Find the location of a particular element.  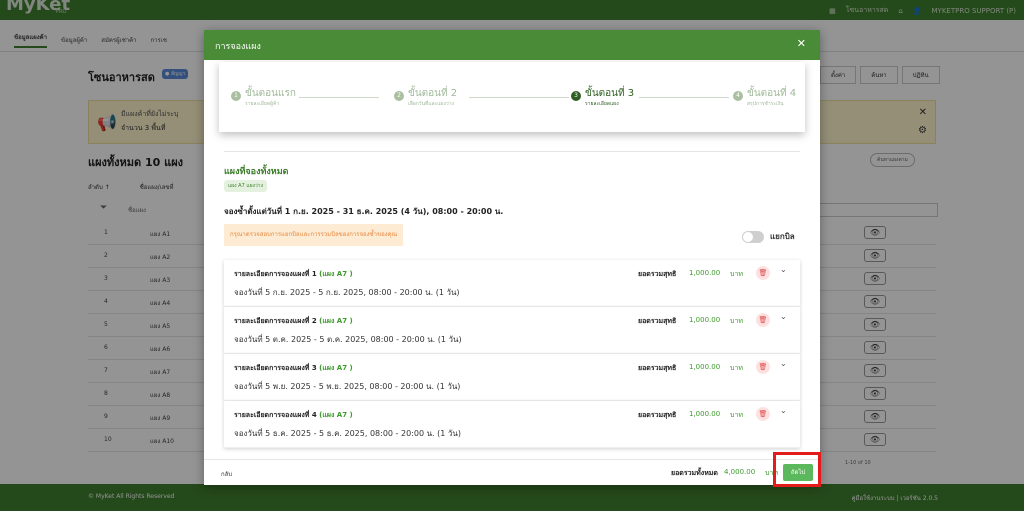

step-sub: รายละเอียดผู้ค้า is located at coordinates (262, 104).